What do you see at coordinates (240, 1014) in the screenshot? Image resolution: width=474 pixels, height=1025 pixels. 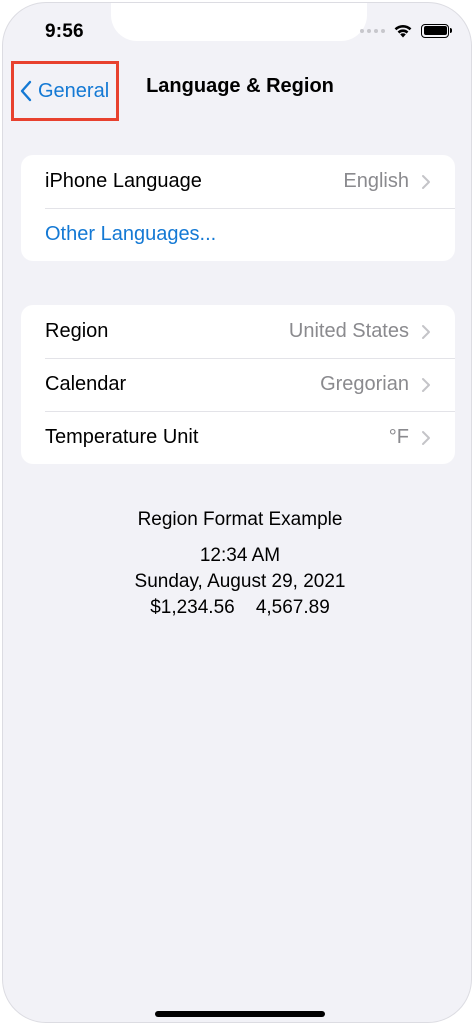 I see `home-indicator` at bounding box center [240, 1014].